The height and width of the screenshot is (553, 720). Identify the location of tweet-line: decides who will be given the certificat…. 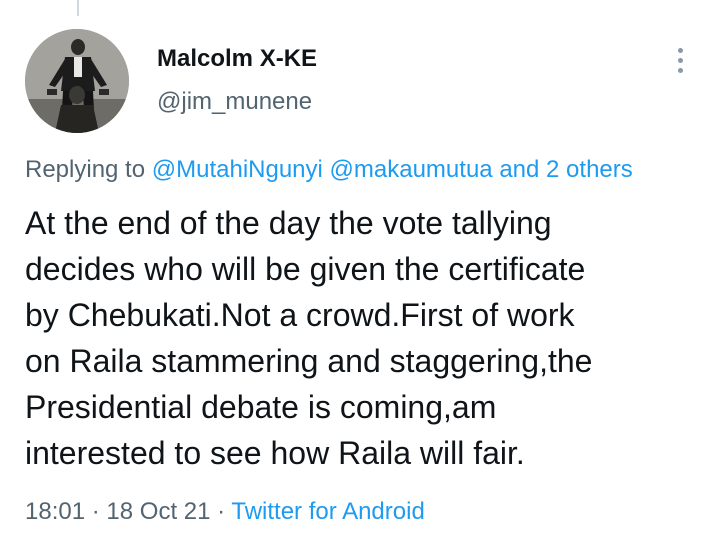
(305, 269).